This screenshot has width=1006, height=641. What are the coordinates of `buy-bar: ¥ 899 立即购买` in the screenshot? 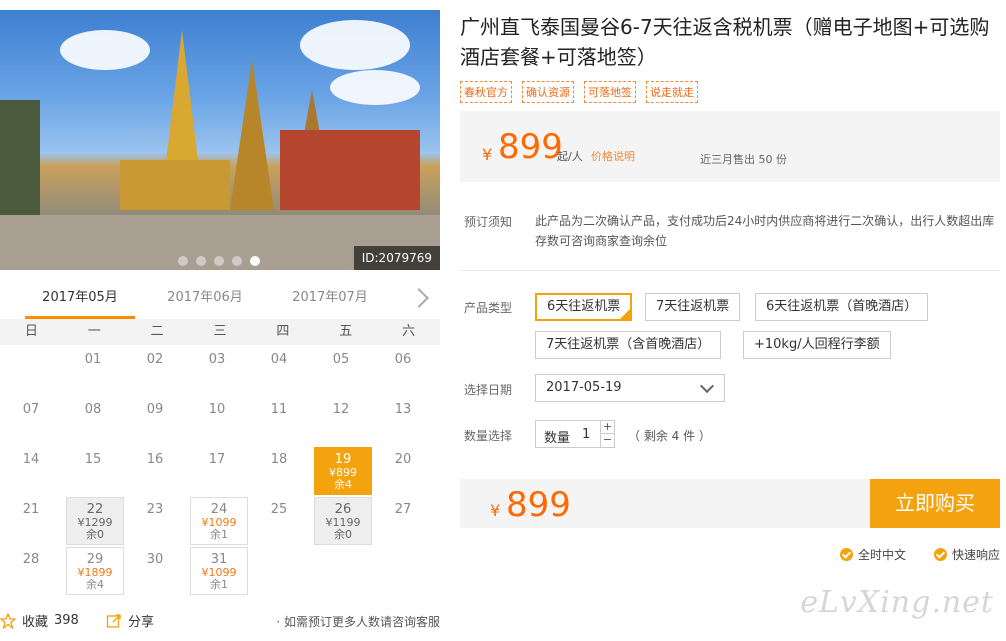 It's located at (730, 503).